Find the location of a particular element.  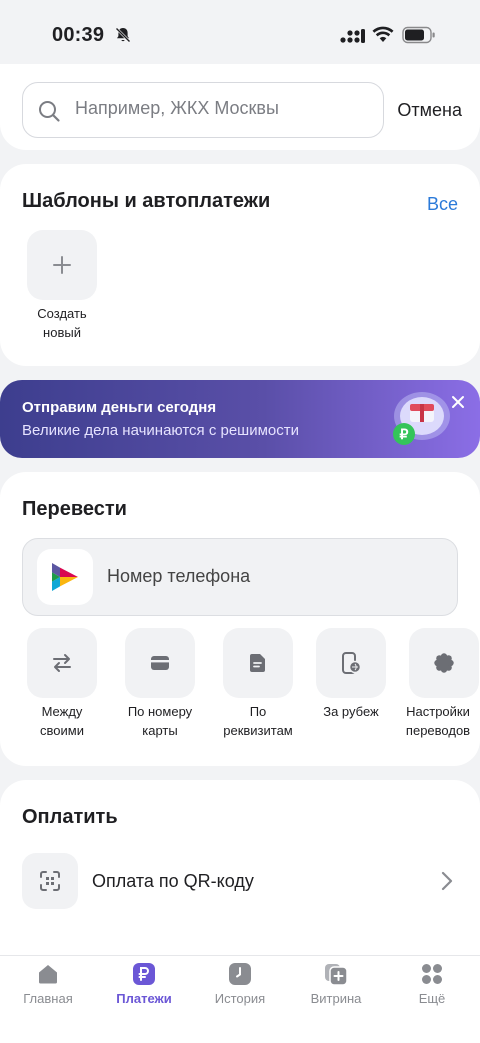

tab-showcase-label: Витрина is located at coordinates (336, 998).